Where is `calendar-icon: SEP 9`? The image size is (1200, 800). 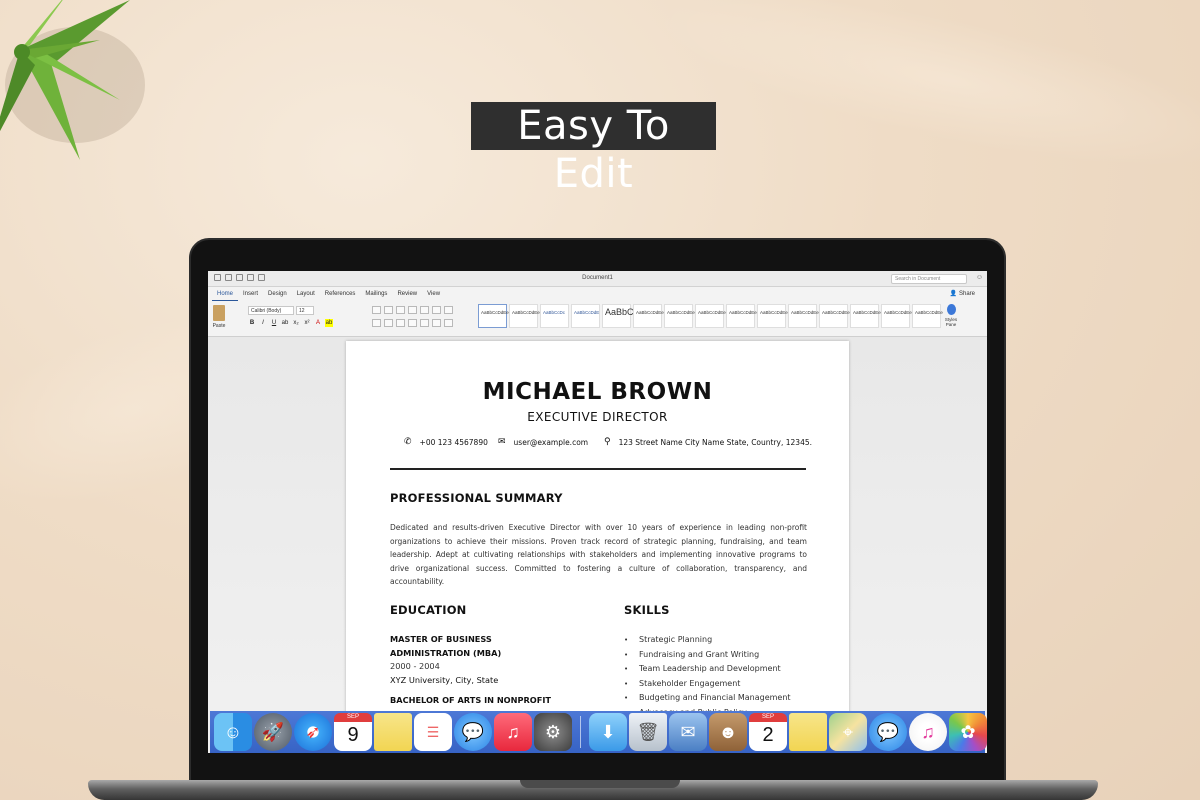
calendar-icon: SEP 9 is located at coordinates (353, 732).